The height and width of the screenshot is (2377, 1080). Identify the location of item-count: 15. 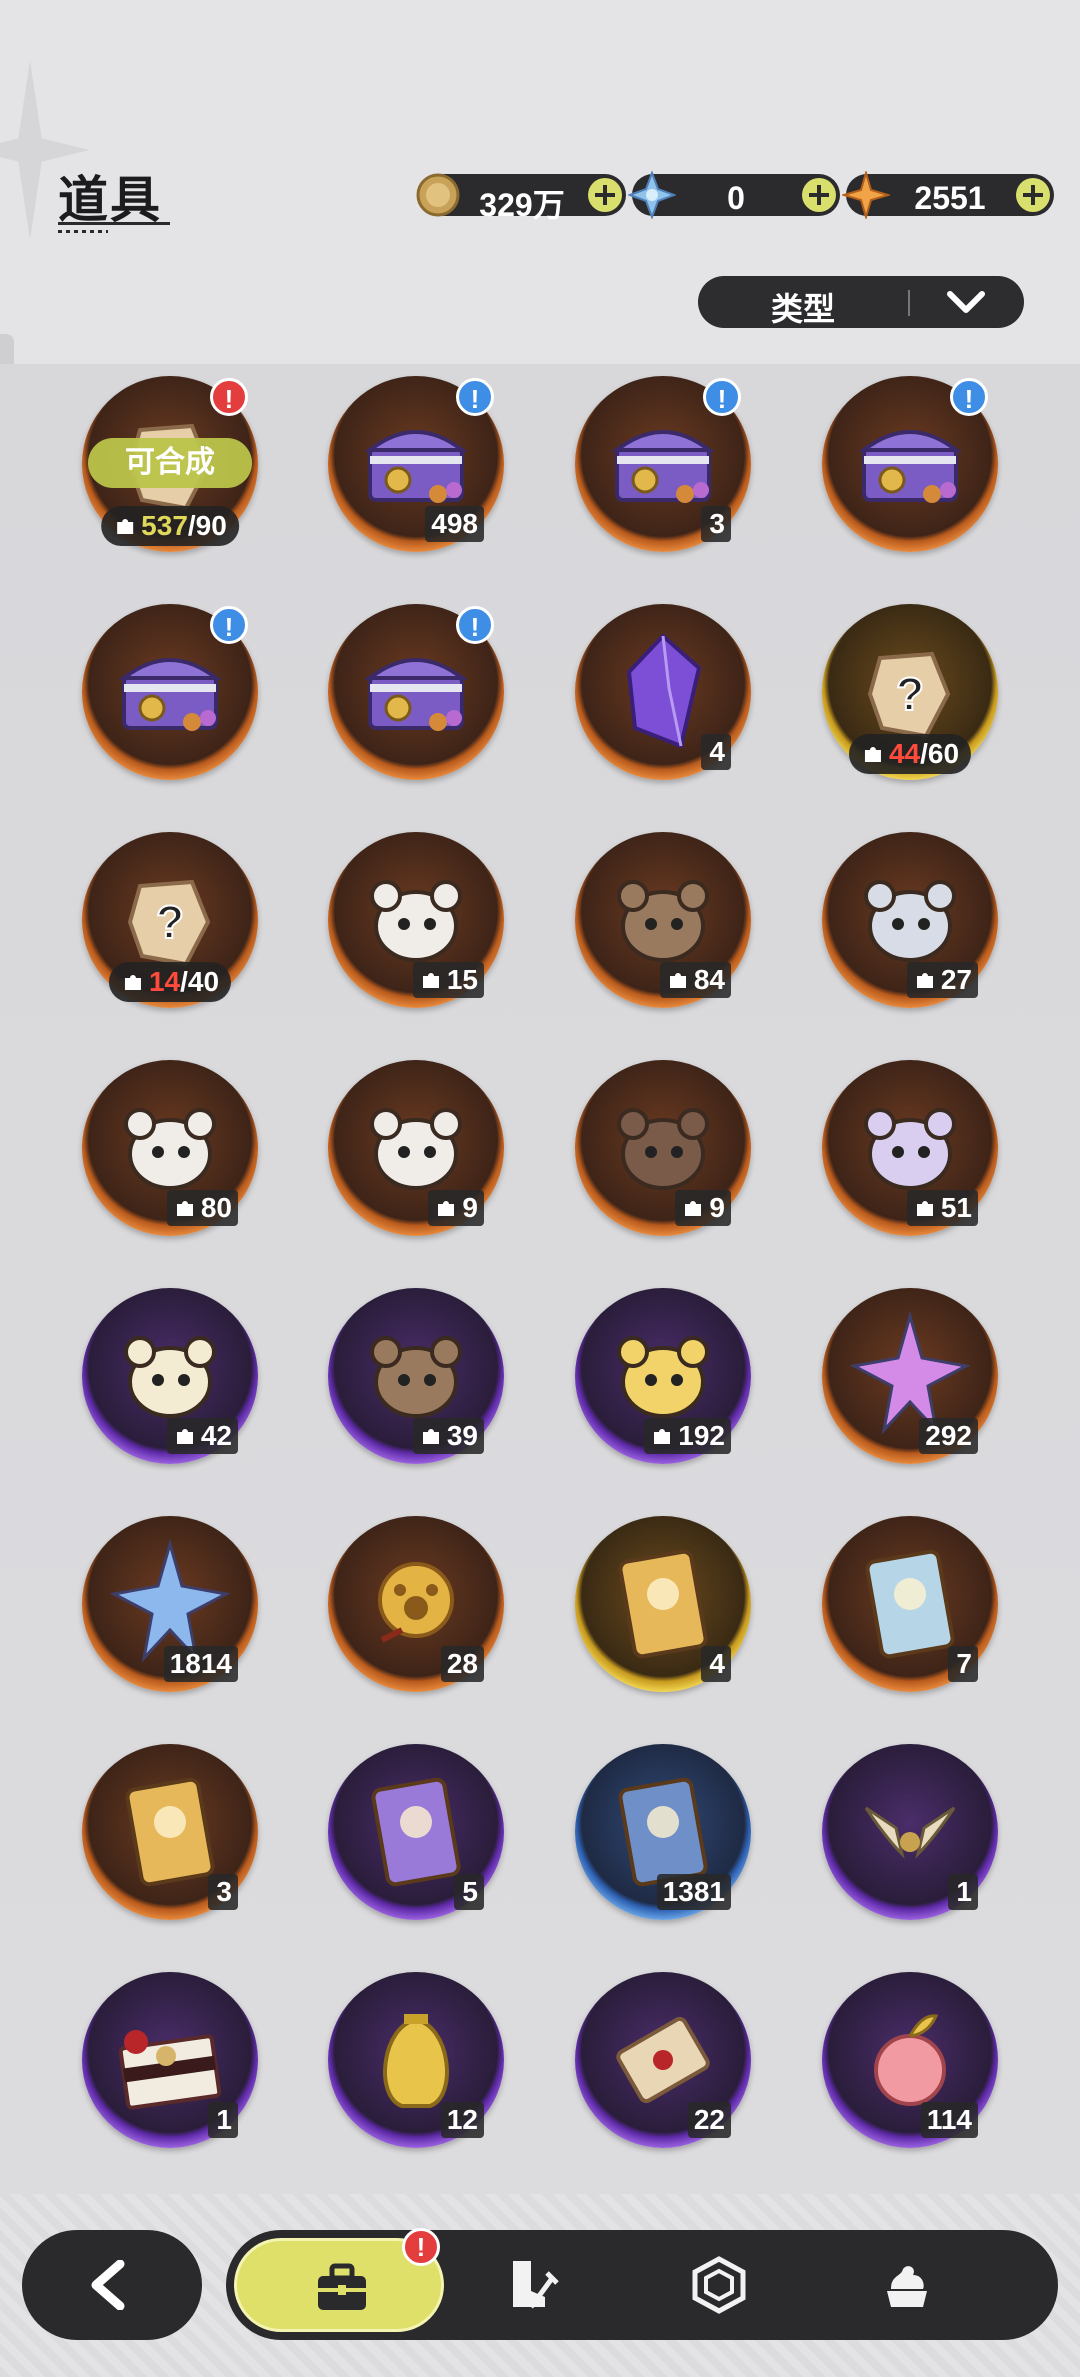
(448, 980).